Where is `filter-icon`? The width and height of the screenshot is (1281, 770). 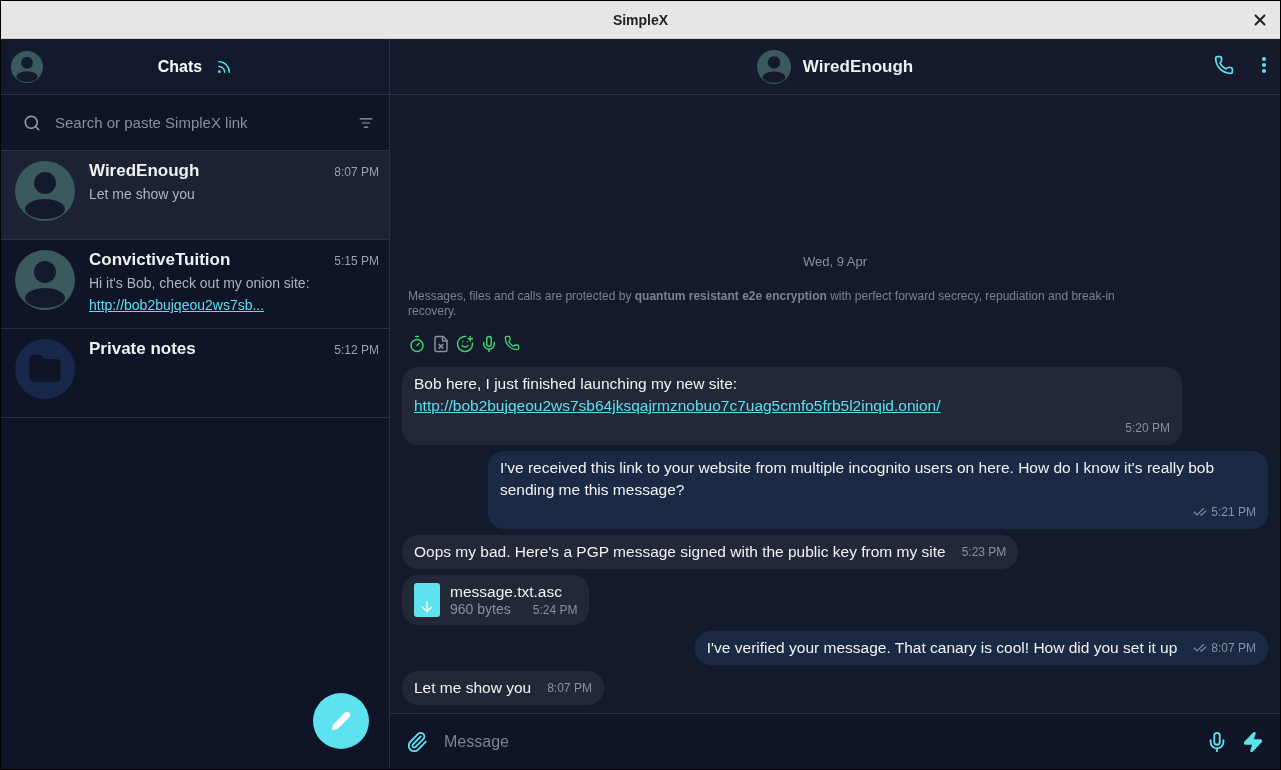 filter-icon is located at coordinates (366, 122).